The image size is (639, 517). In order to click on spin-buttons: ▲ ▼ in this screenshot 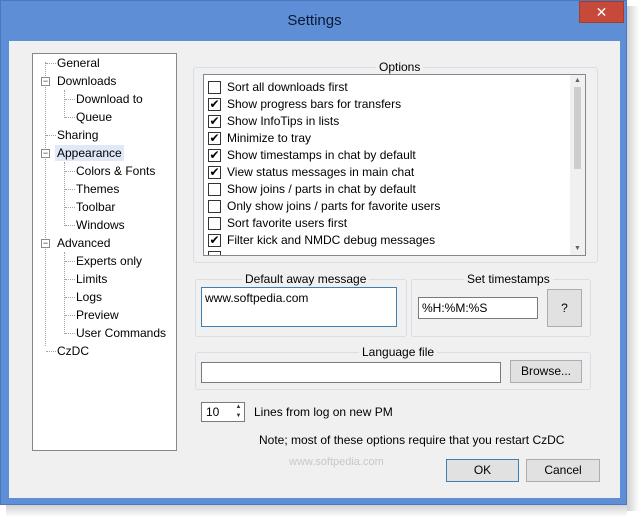, I will do `click(238, 412)`.